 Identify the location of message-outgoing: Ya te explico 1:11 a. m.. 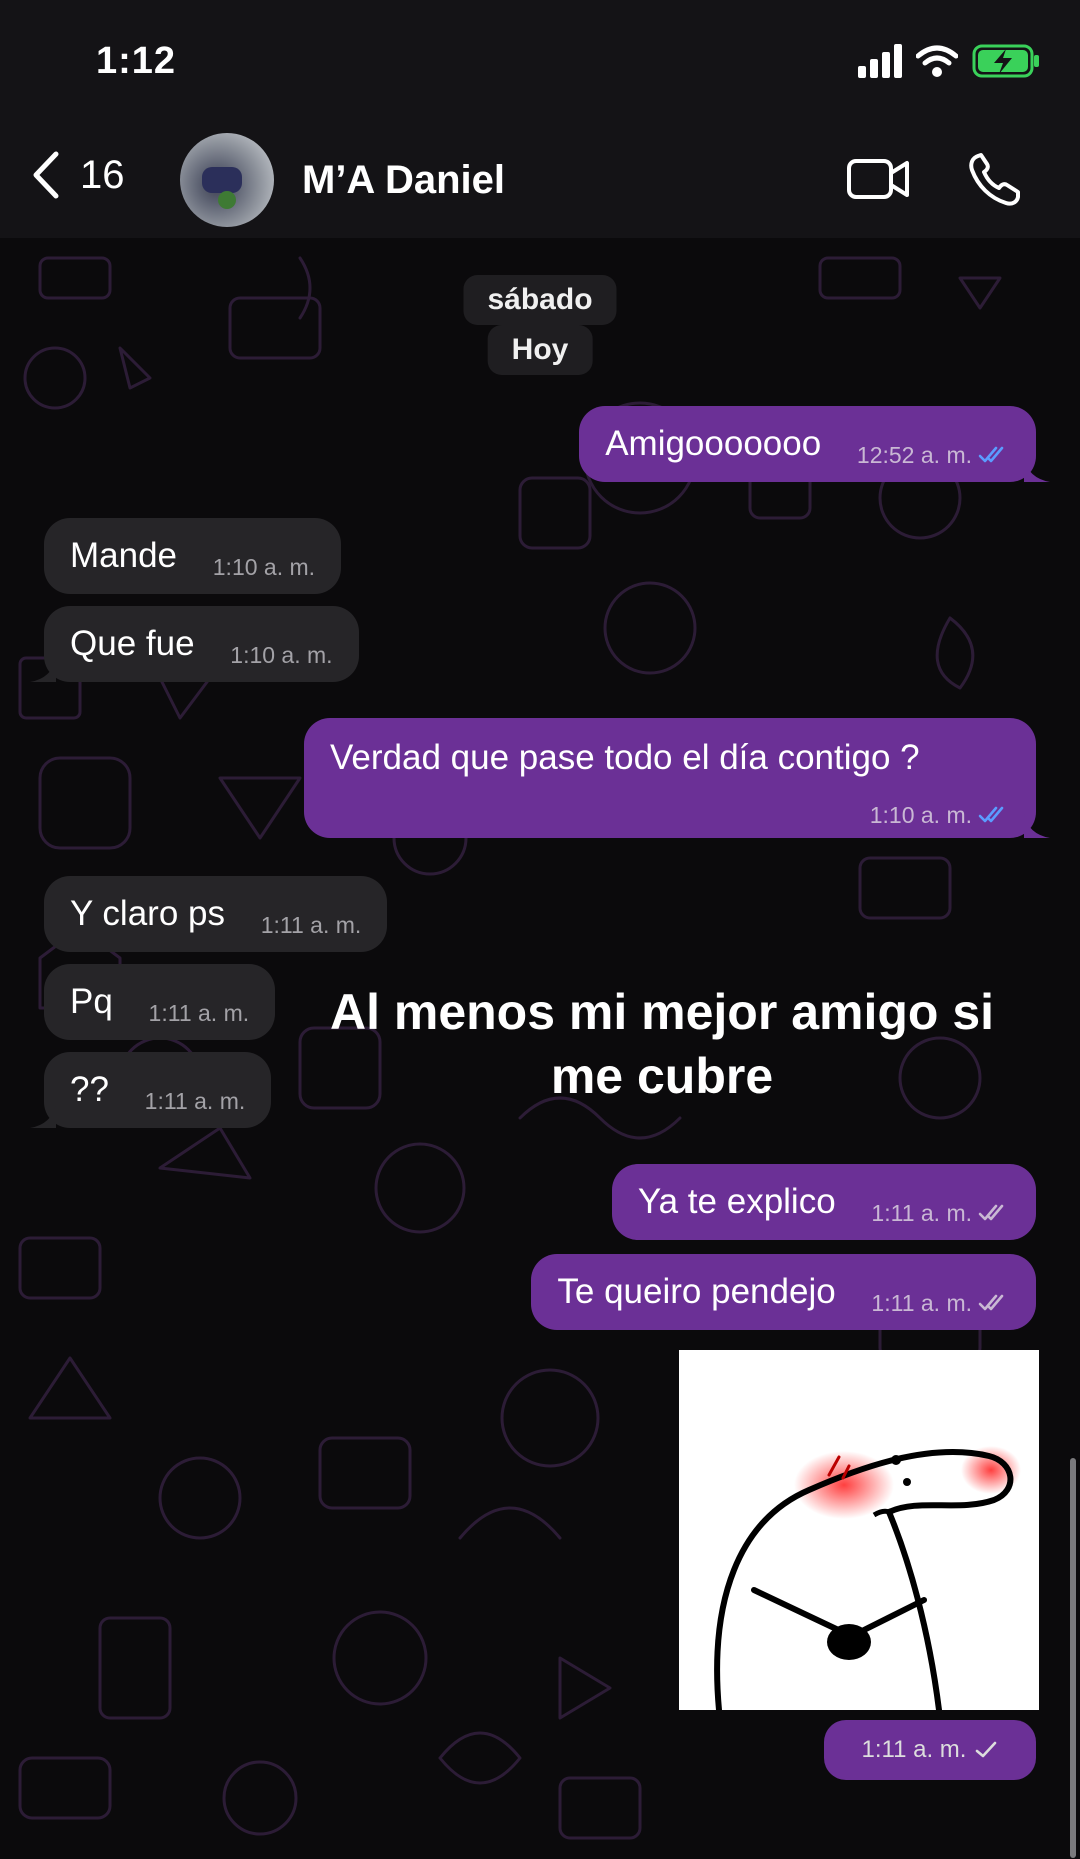
(823, 1202).